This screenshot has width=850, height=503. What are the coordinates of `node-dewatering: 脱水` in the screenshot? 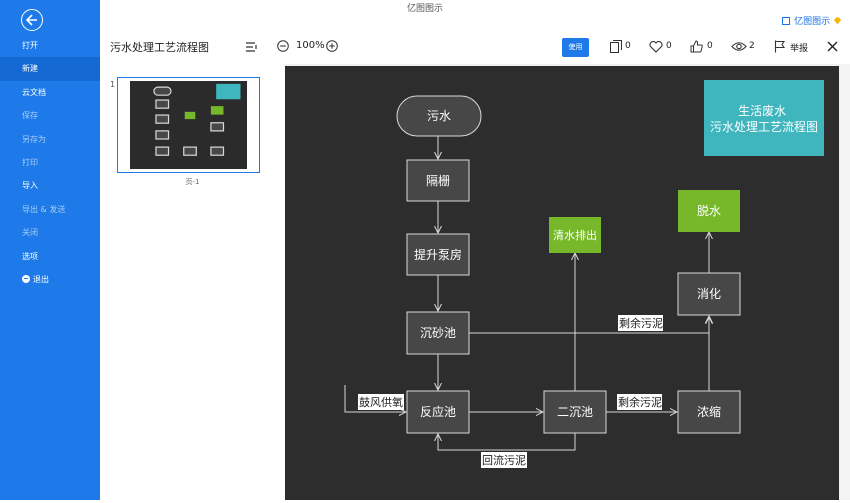 It's located at (709, 211).